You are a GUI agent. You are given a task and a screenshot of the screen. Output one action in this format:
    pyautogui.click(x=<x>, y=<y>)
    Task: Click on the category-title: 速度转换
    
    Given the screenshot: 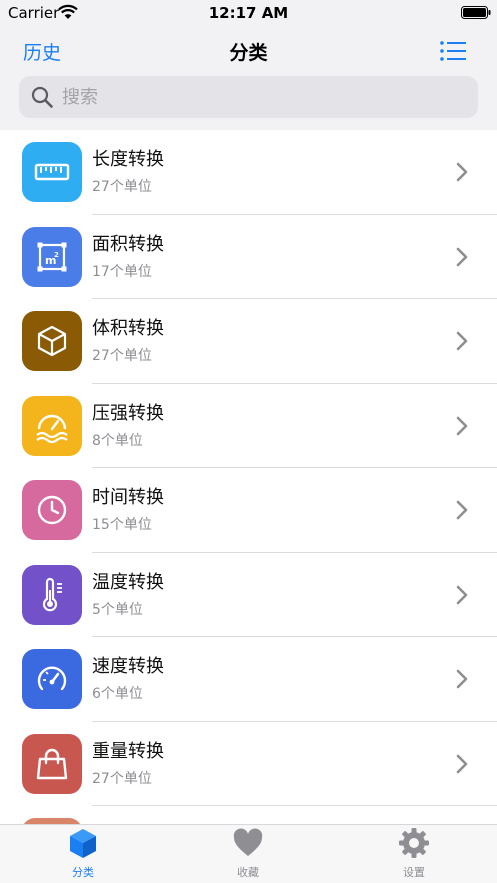 What is the action you would take?
    pyautogui.click(x=128, y=666)
    